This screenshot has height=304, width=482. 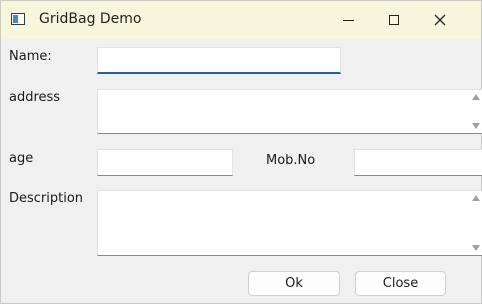 What do you see at coordinates (400, 283) in the screenshot?
I see `close-button: Close` at bounding box center [400, 283].